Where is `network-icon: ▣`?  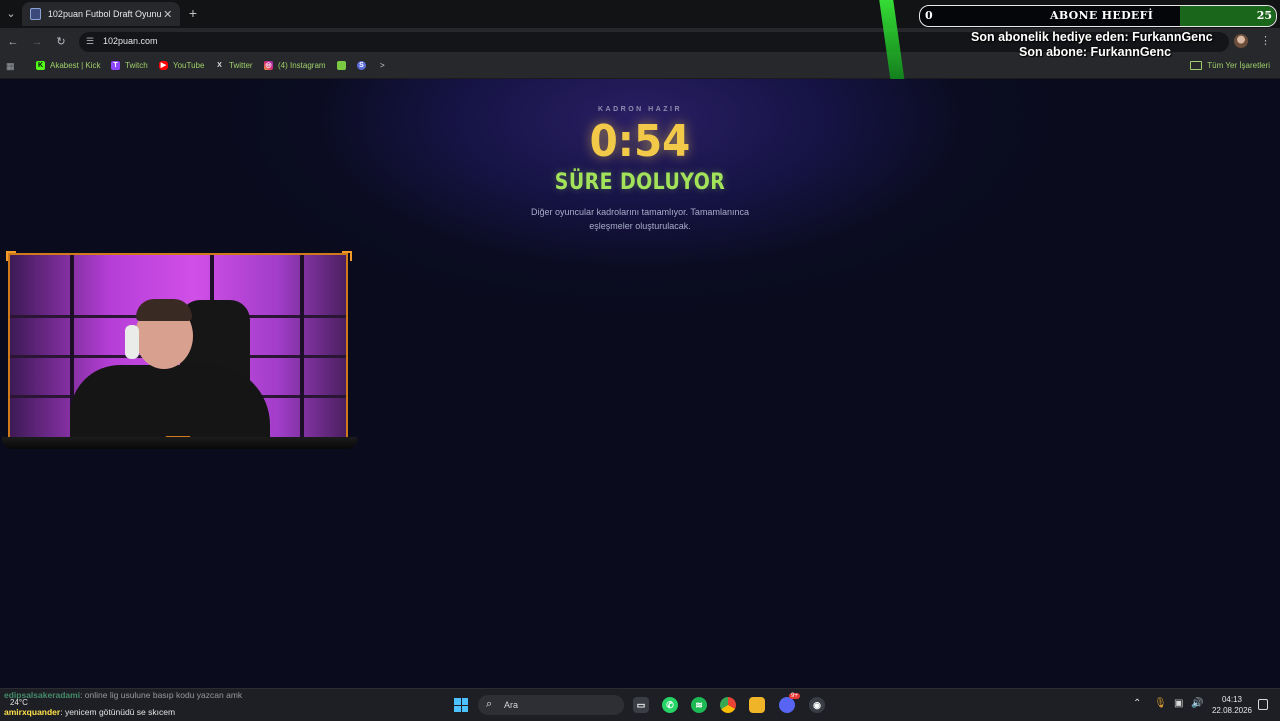
network-icon: ▣ is located at coordinates (1178, 703).